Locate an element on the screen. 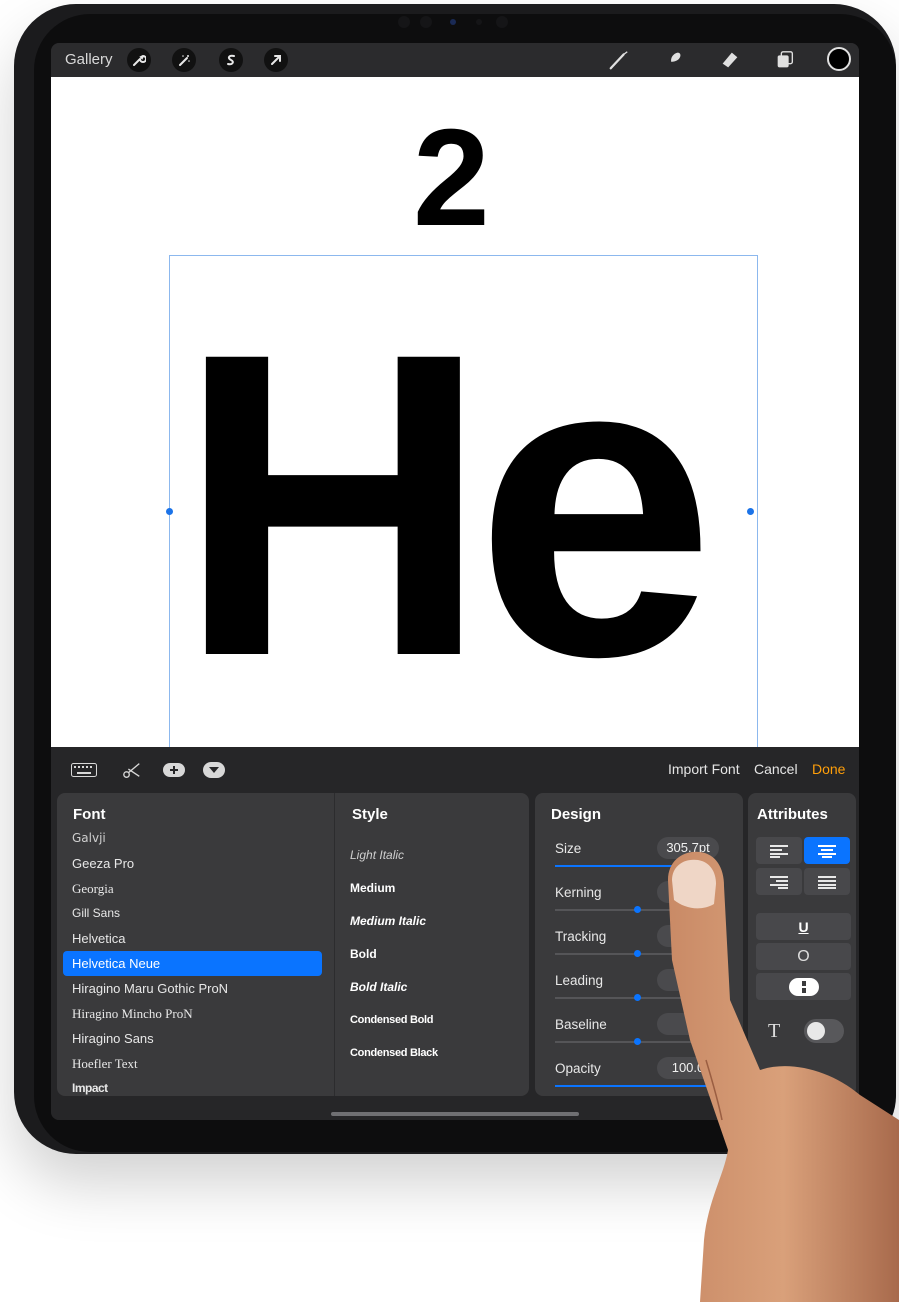 Image resolution: width=899 pixels, height=1302 pixels. baseline-label: Baseline is located at coordinates (581, 1024).